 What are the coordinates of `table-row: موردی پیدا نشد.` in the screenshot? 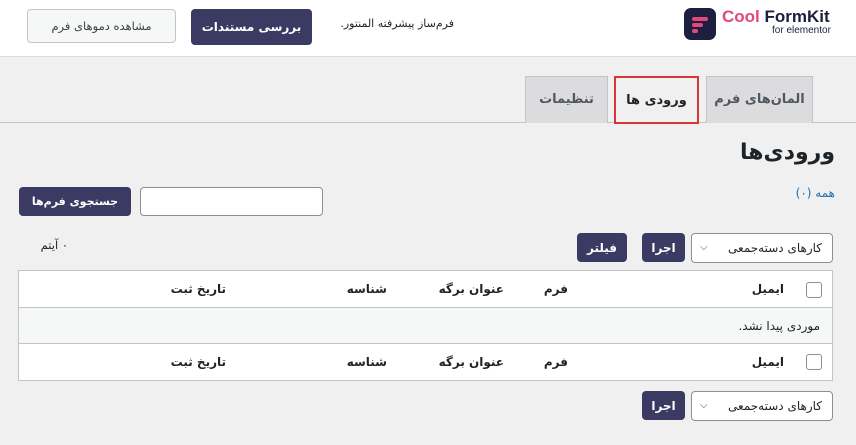 It's located at (425, 326).